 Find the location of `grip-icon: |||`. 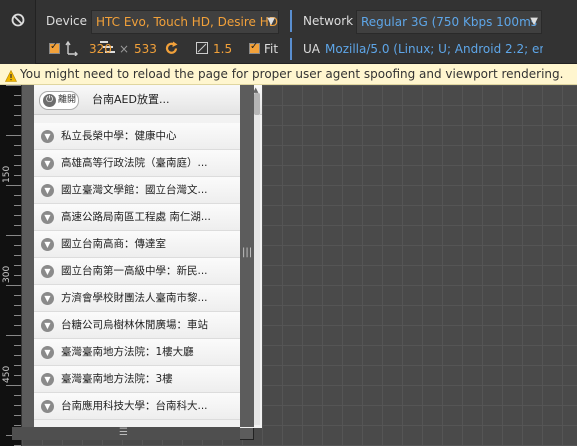

grip-icon: ||| is located at coordinates (247, 252).